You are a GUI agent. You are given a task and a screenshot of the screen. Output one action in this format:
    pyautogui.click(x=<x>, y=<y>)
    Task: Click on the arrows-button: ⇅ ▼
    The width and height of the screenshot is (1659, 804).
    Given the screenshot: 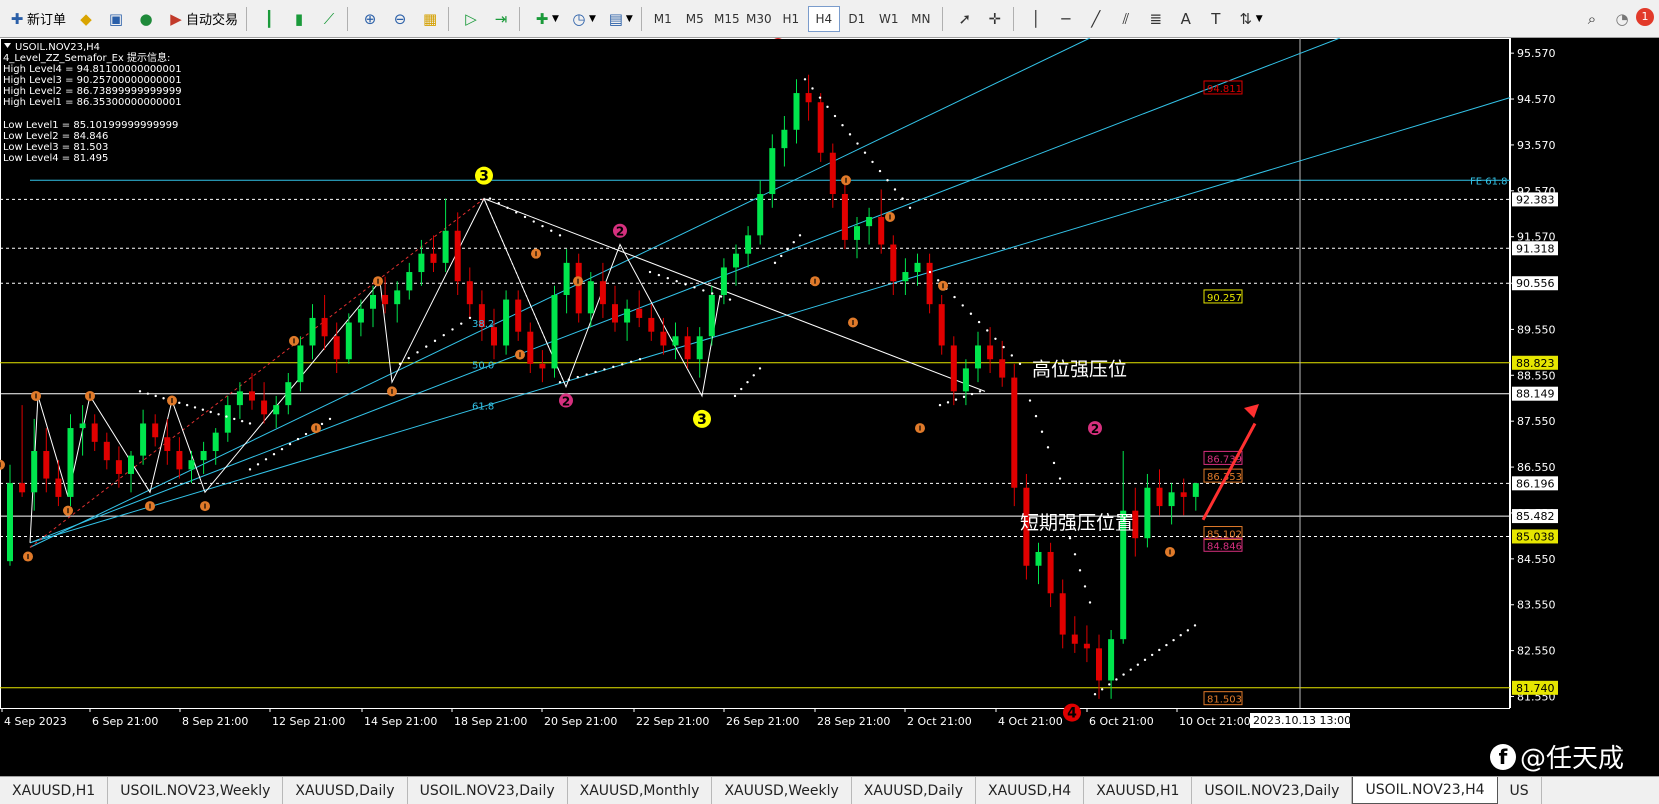 What is the action you would take?
    pyautogui.click(x=1249, y=19)
    